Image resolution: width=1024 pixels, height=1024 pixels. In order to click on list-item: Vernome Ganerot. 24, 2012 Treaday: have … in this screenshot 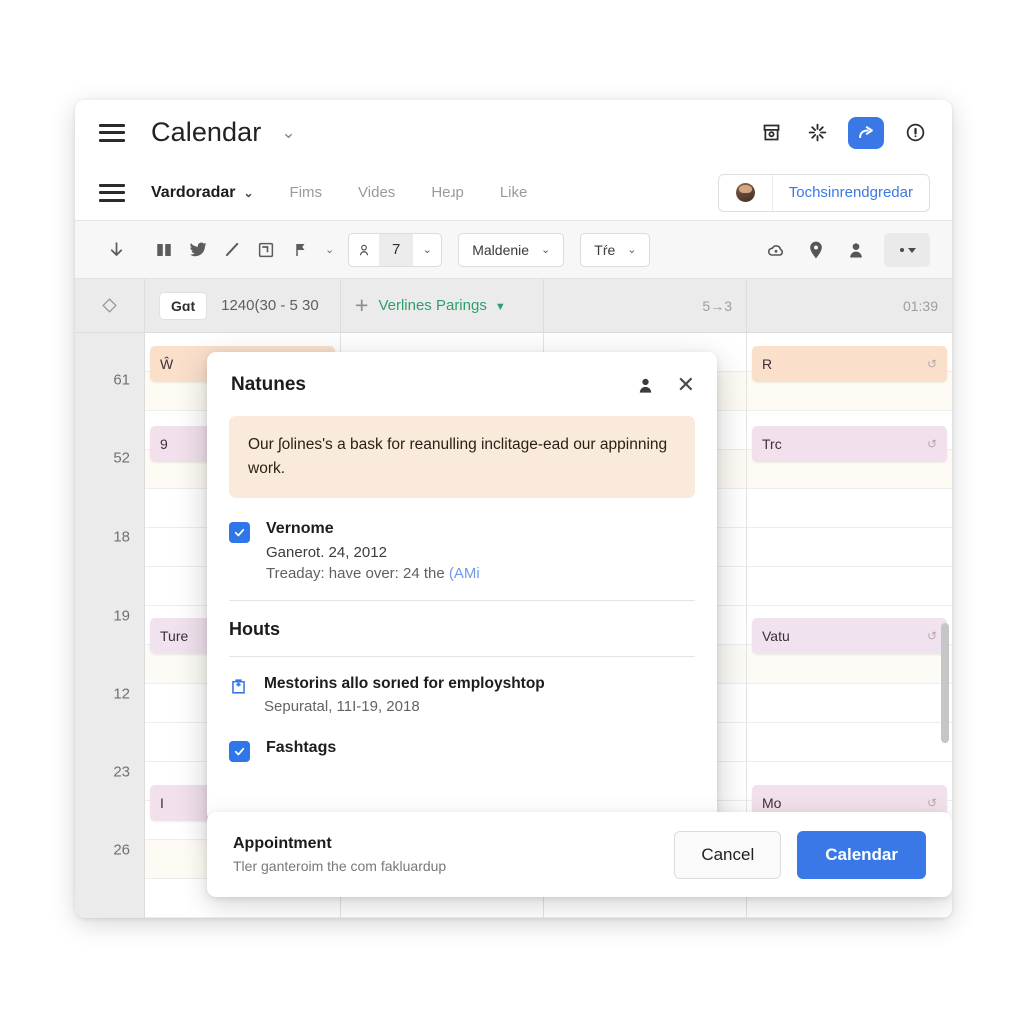, I will do `click(462, 549)`.